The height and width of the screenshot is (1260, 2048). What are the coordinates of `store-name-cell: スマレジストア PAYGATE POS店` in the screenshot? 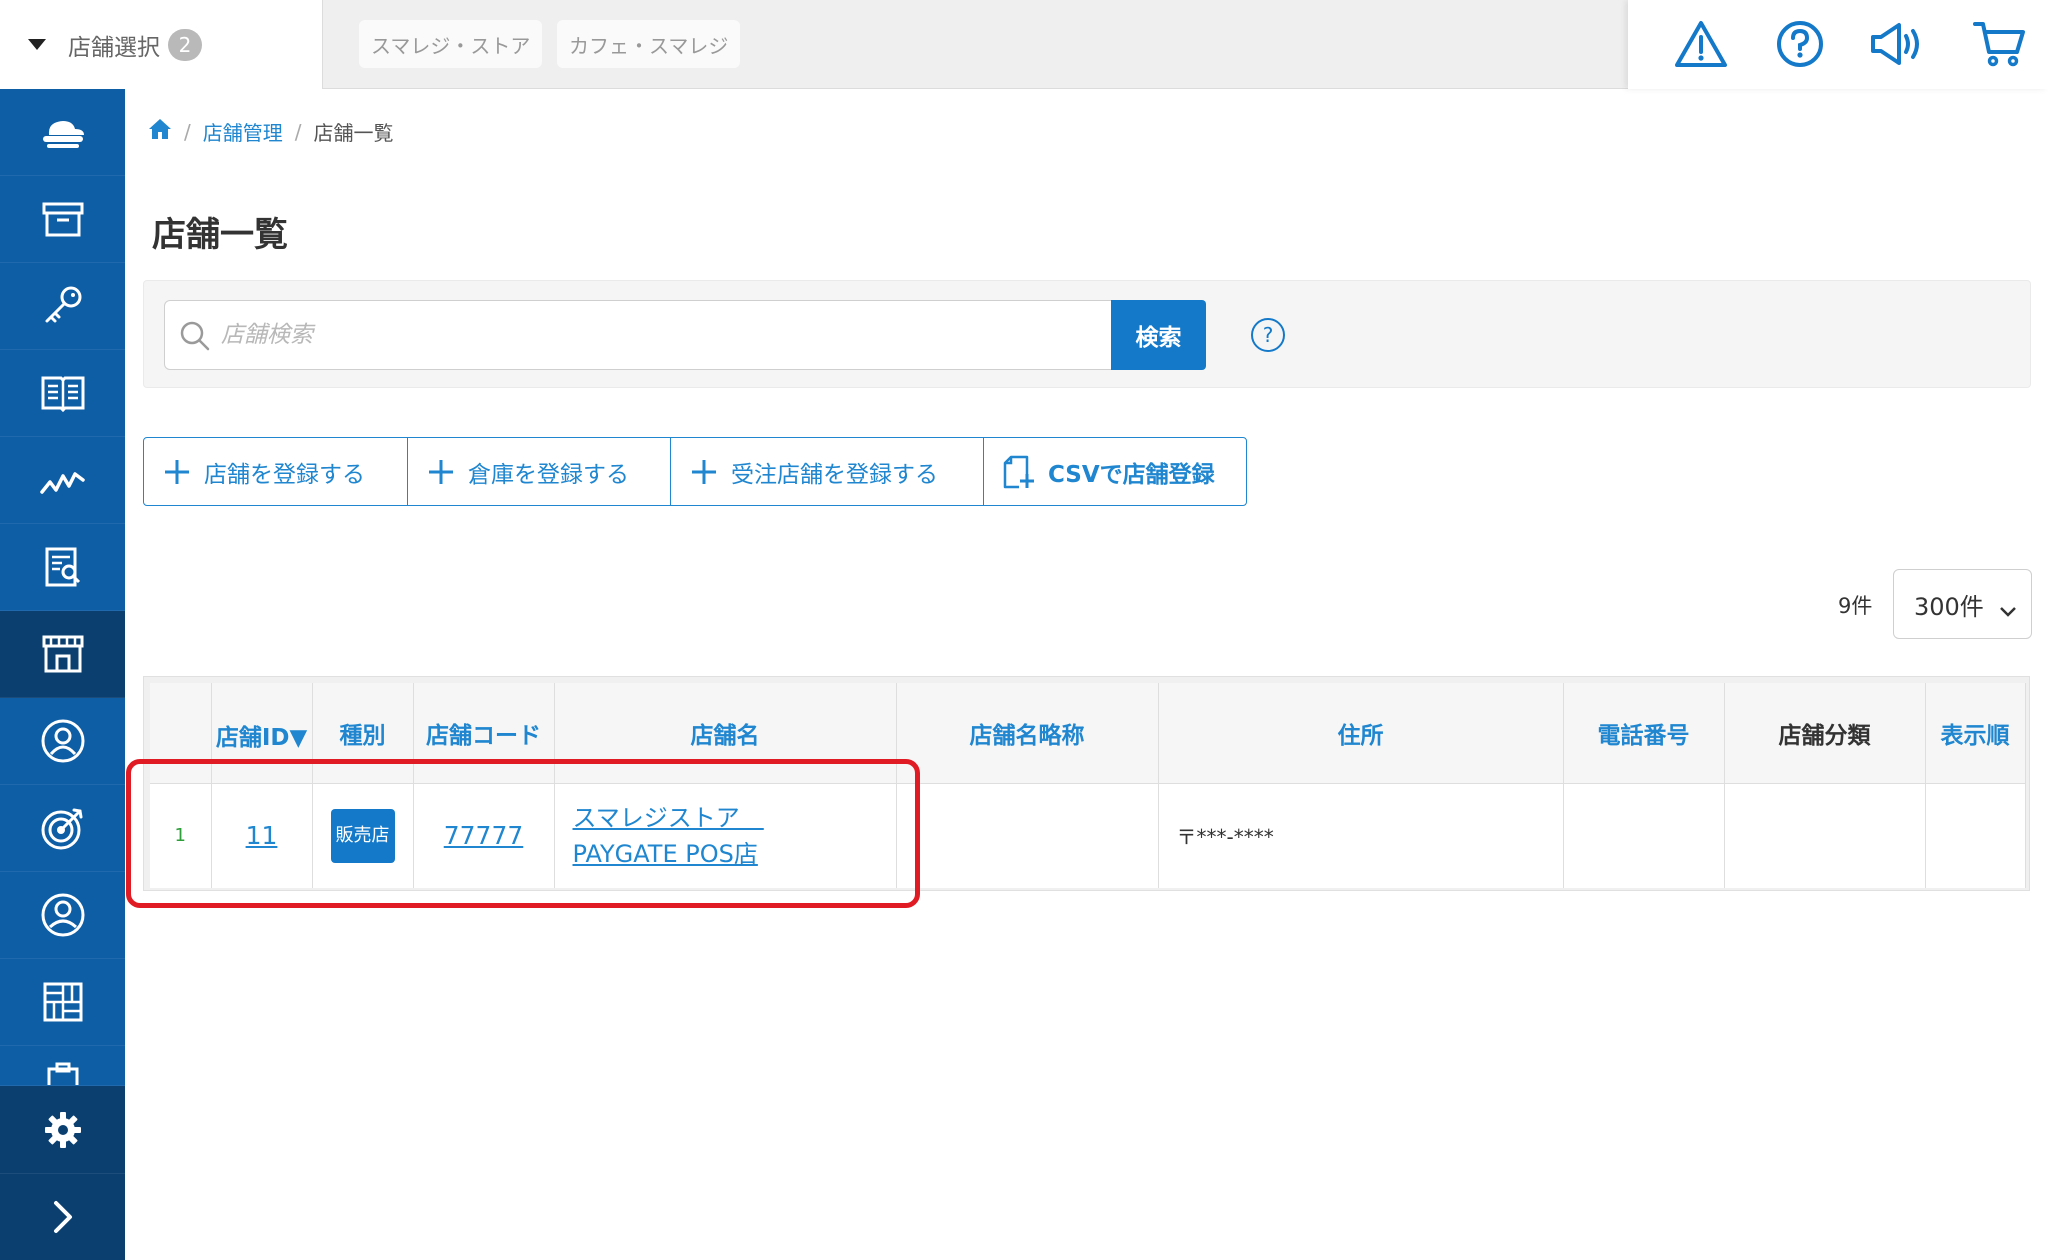 It's located at (725, 835).